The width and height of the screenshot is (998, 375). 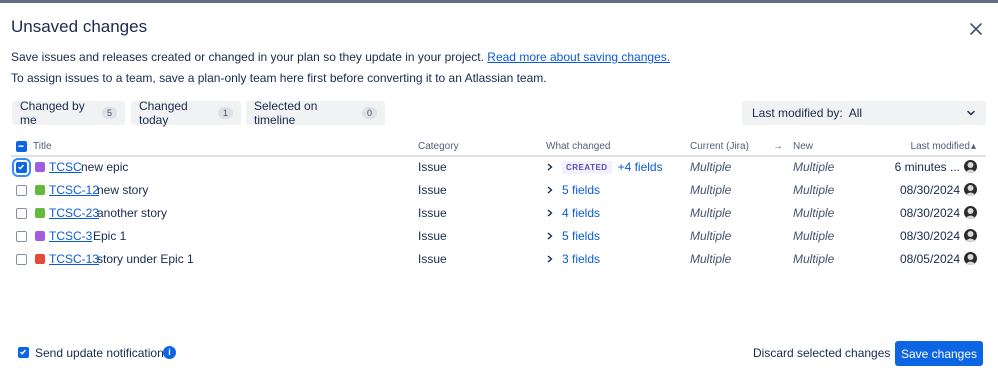 What do you see at coordinates (163, 113) in the screenshot?
I see `filter-label: Changed today` at bounding box center [163, 113].